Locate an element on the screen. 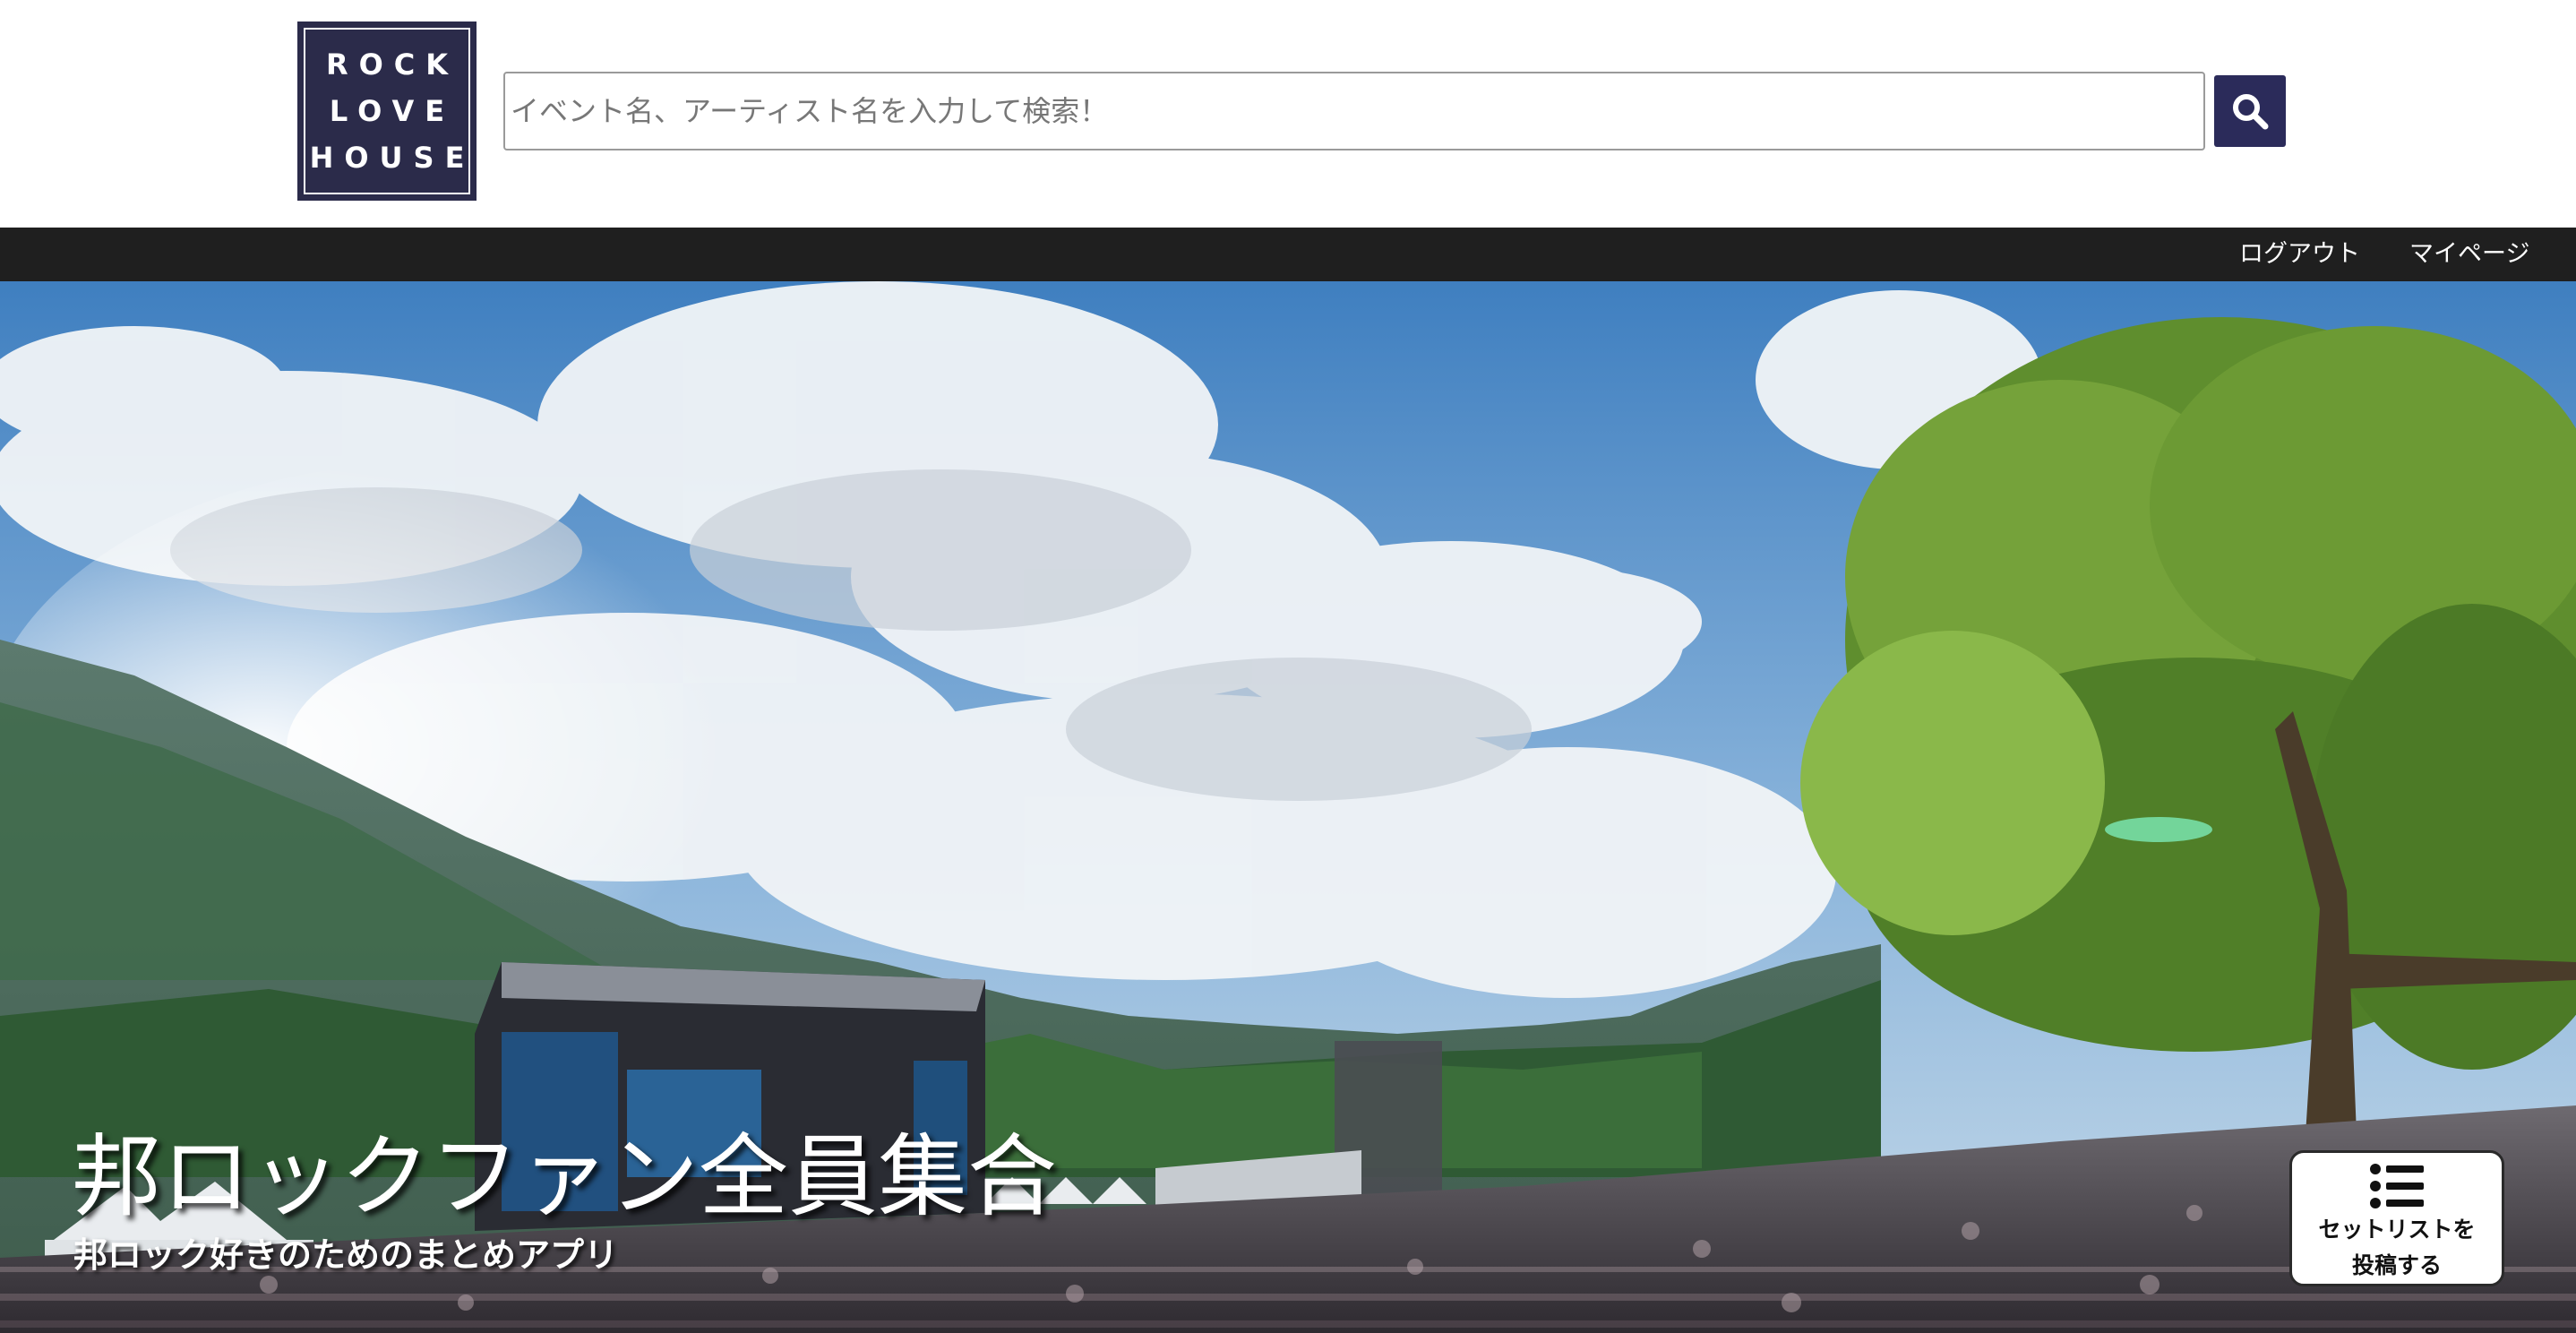  search-button is located at coordinates (2250, 111).